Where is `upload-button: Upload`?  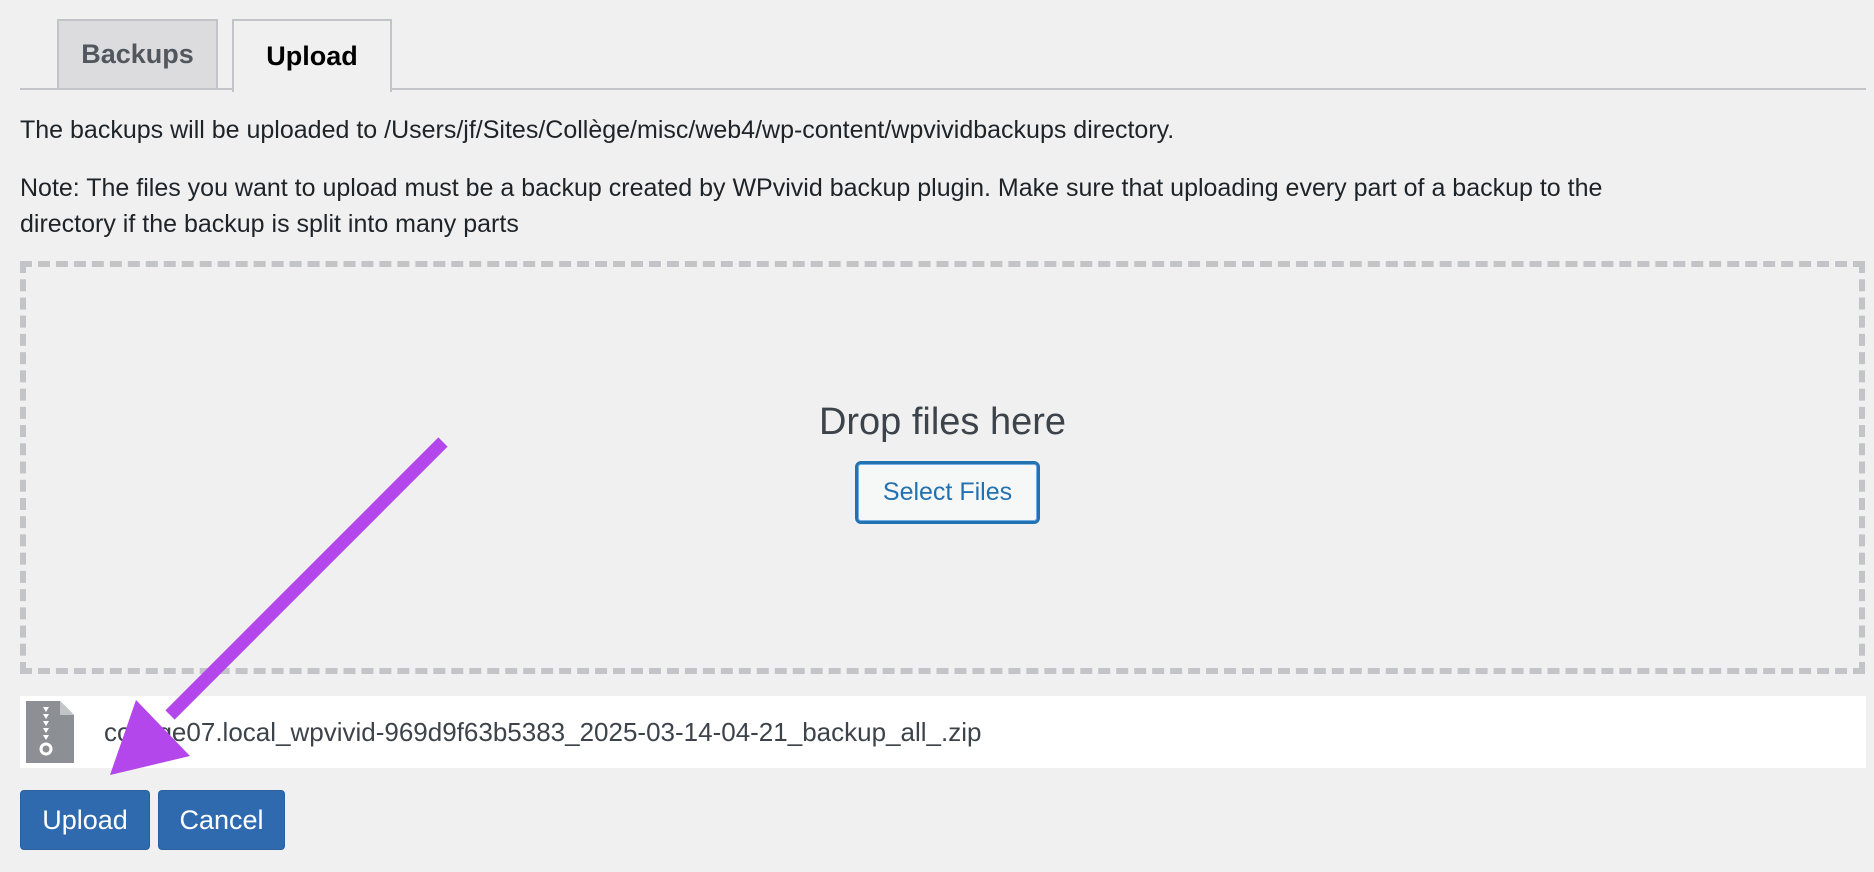 upload-button: Upload is located at coordinates (85, 820).